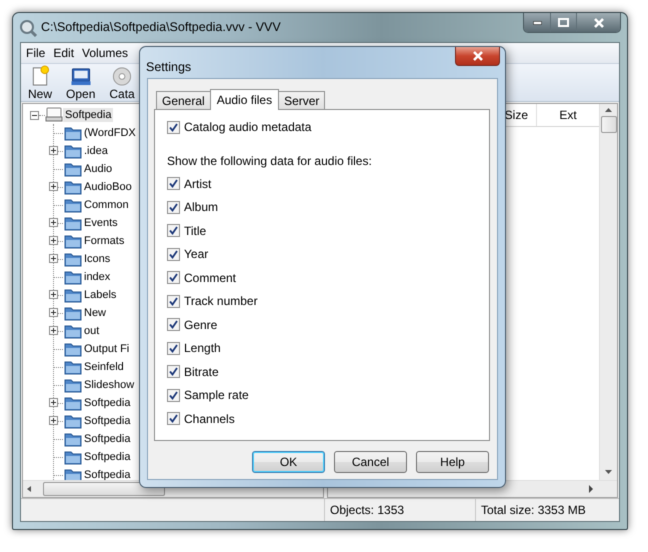  Describe the element at coordinates (198, 183) in the screenshot. I see `checkbox-label: Artist` at that location.